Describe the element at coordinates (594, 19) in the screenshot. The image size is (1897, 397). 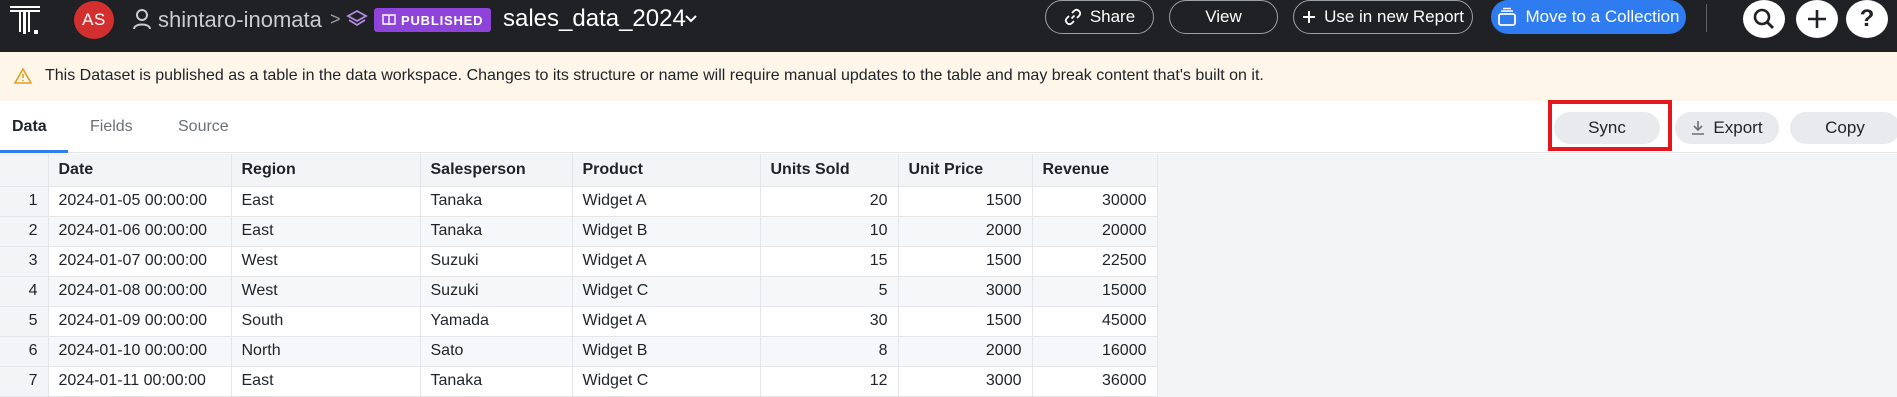
I see `page-title: sales_data_2024` at that location.